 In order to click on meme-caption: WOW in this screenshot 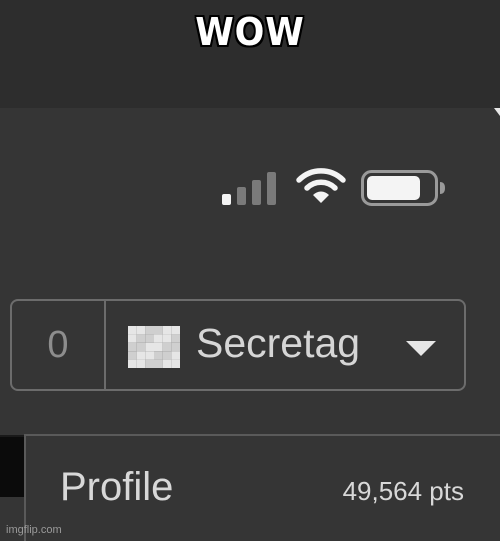, I will do `click(250, 32)`.